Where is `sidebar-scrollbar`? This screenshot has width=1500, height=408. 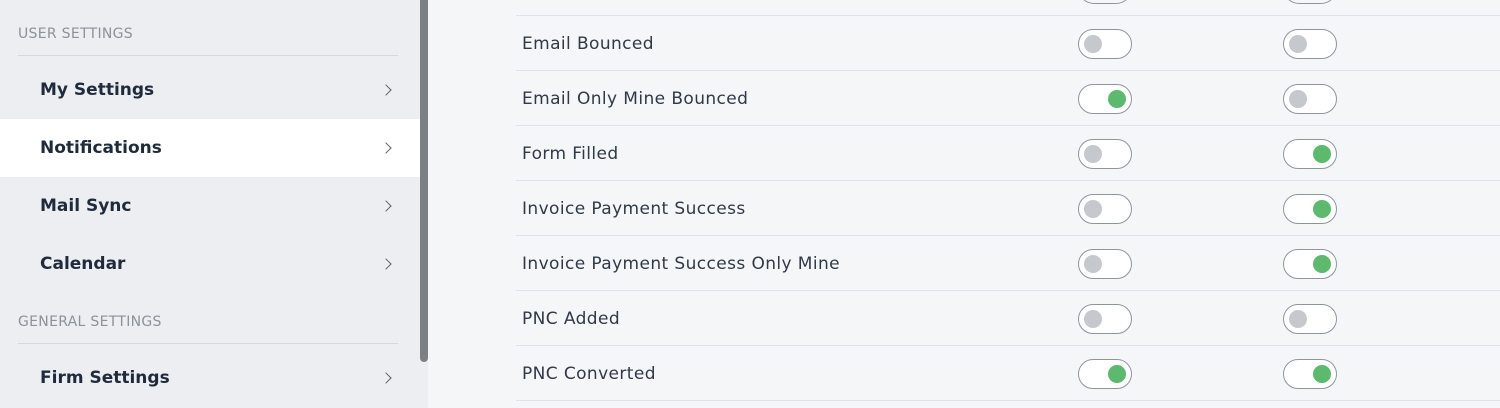
sidebar-scrollbar is located at coordinates (424, 204).